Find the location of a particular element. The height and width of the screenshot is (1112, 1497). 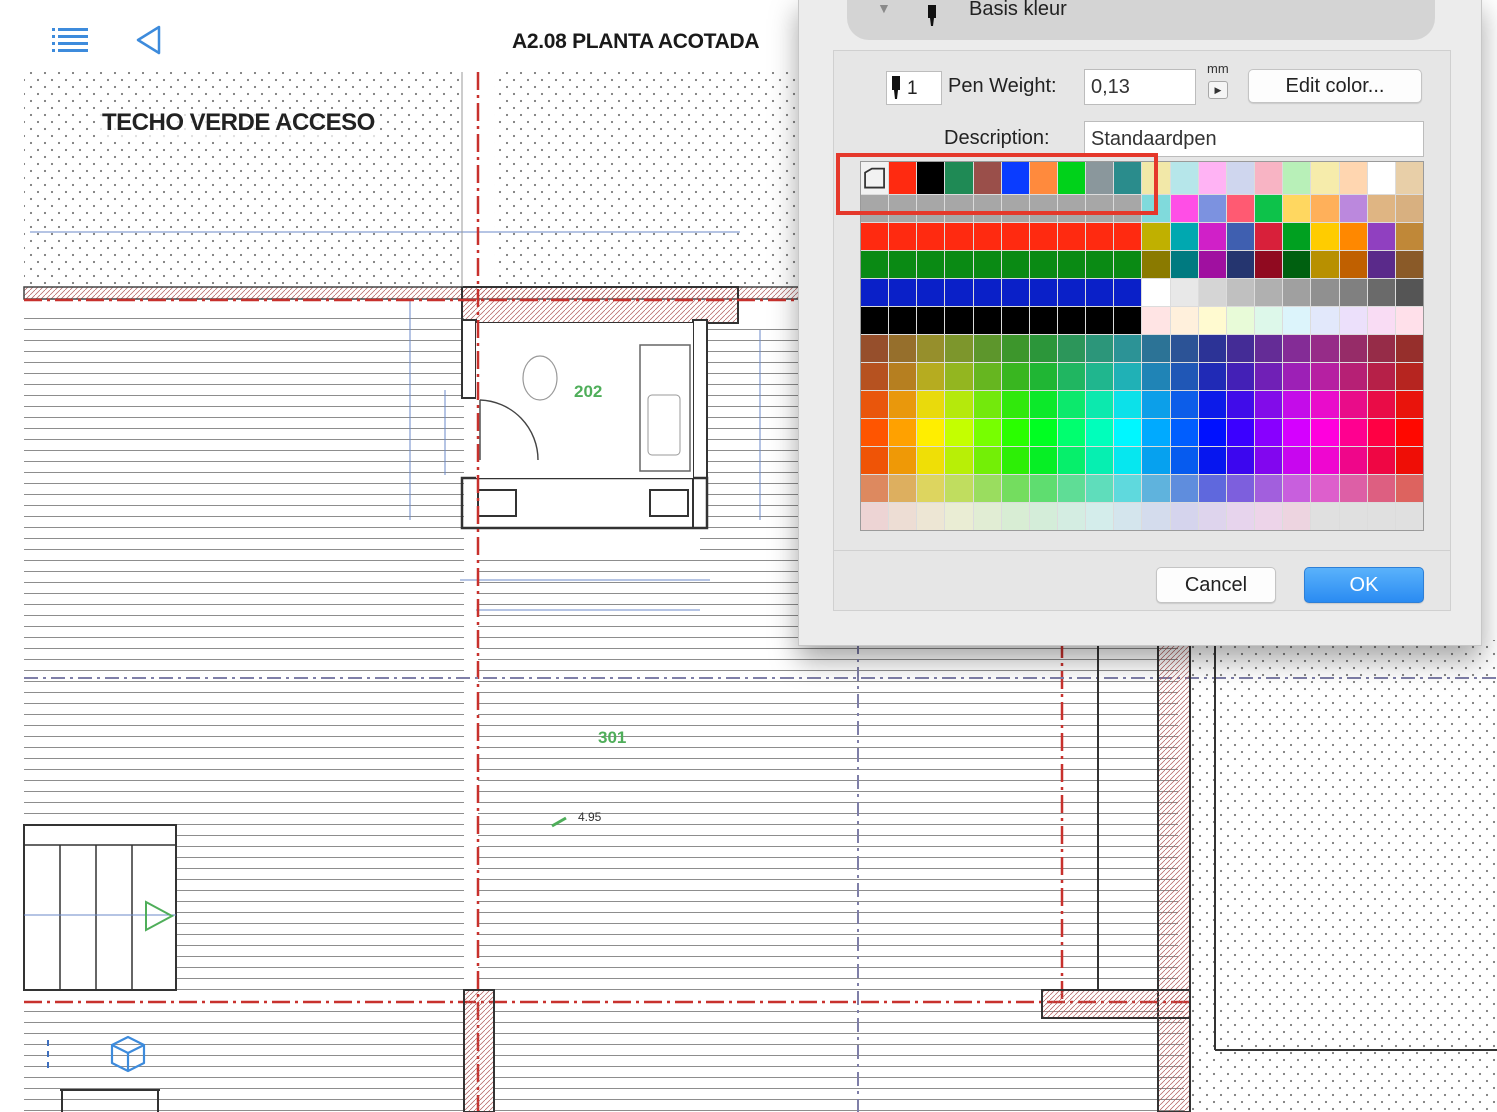

cancel-button: Cancel is located at coordinates (1216, 585).